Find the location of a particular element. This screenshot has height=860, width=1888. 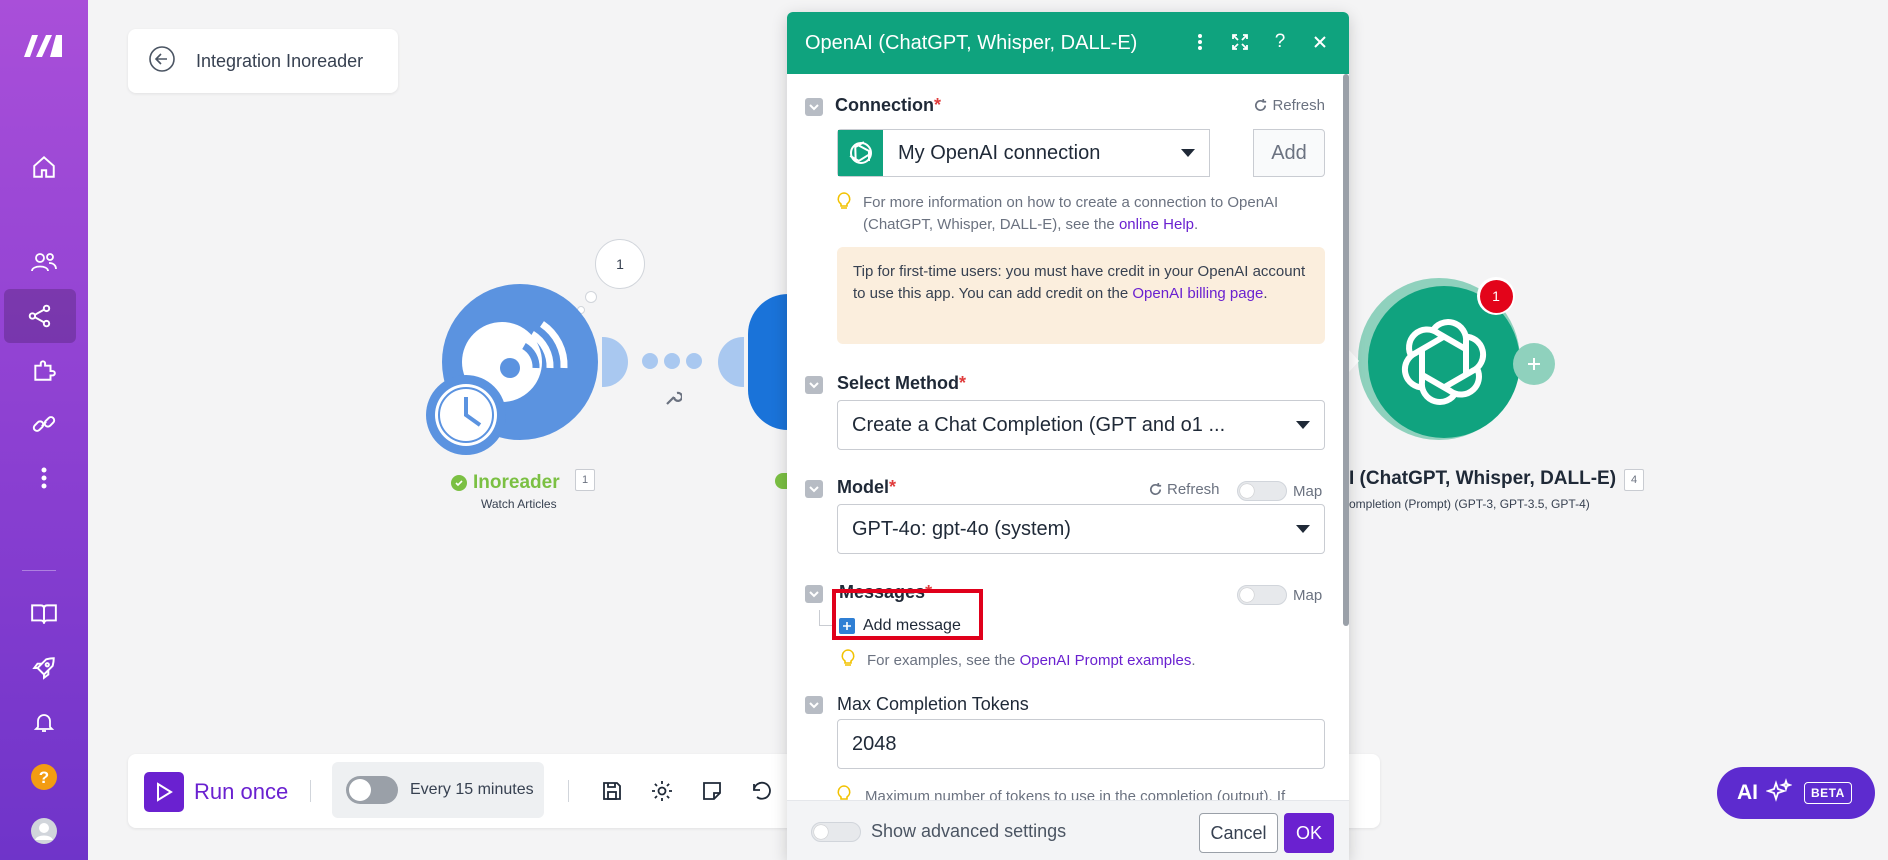

online-help-link: online Help is located at coordinates (1156, 224).